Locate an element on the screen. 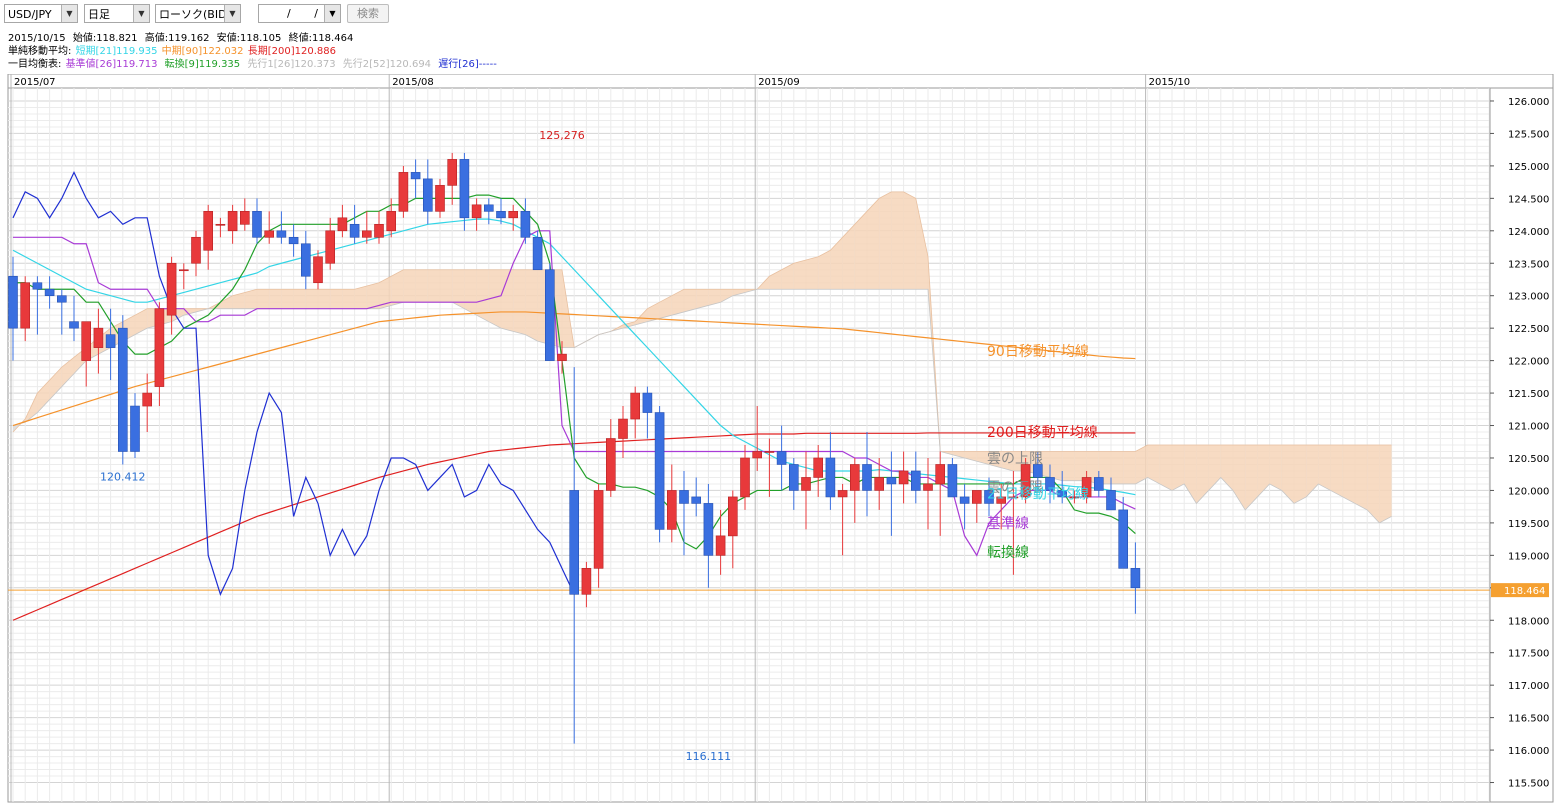 The width and height of the screenshot is (1561, 809). x-tick-label: 2015/07 is located at coordinates (35, 82).